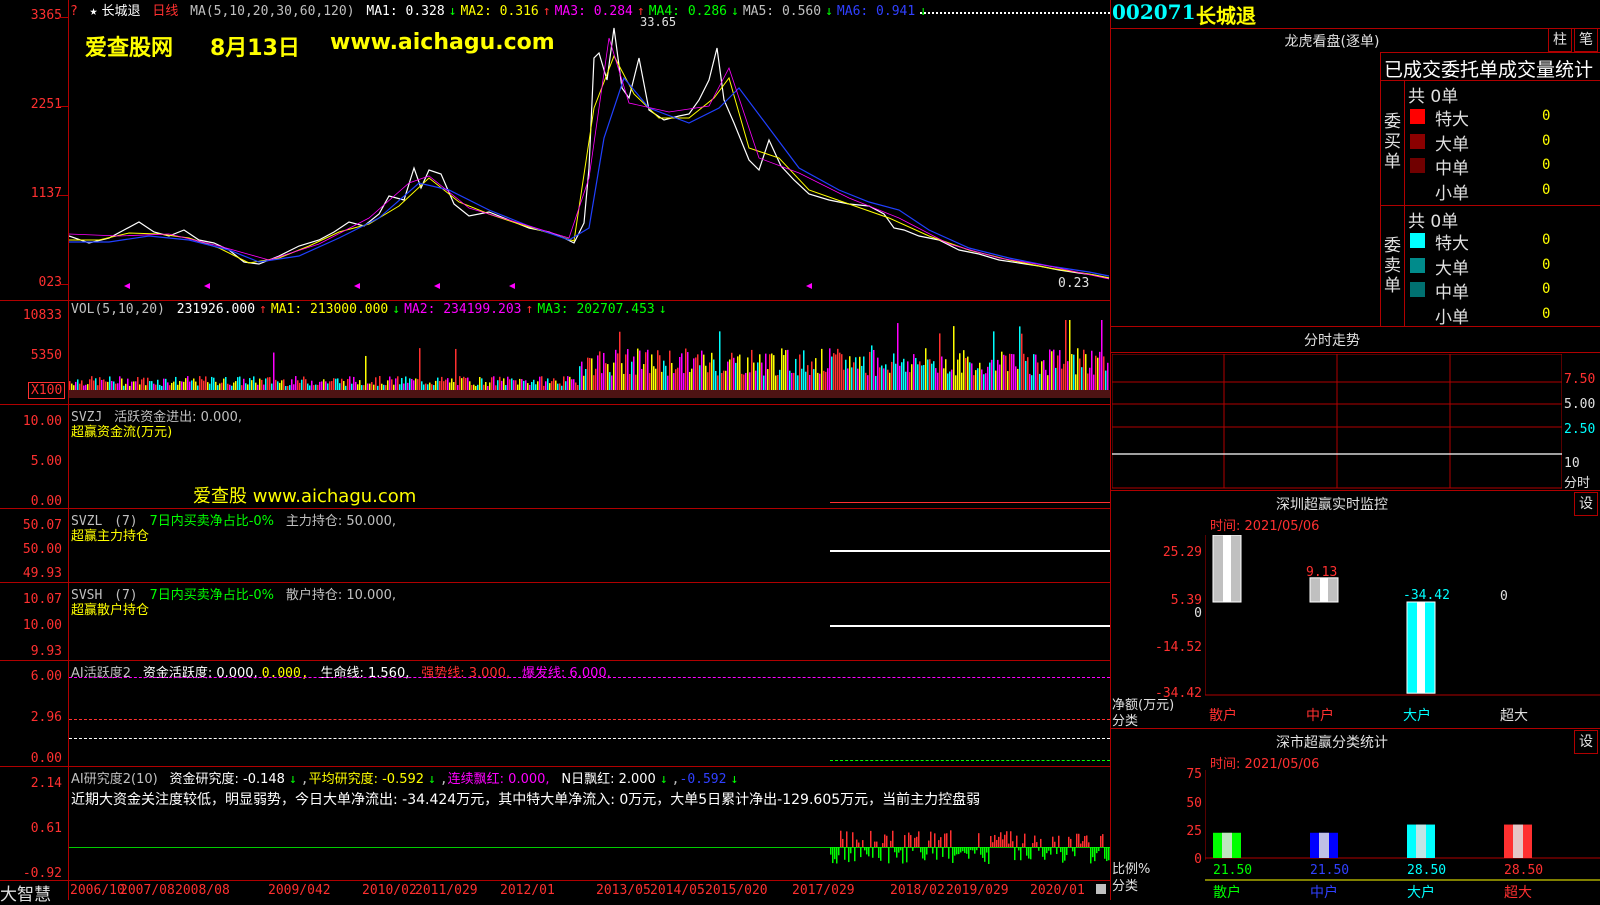  Describe the element at coordinates (596, 309) in the screenshot. I see `vol-ma3: MA3: 202707.453` at that location.